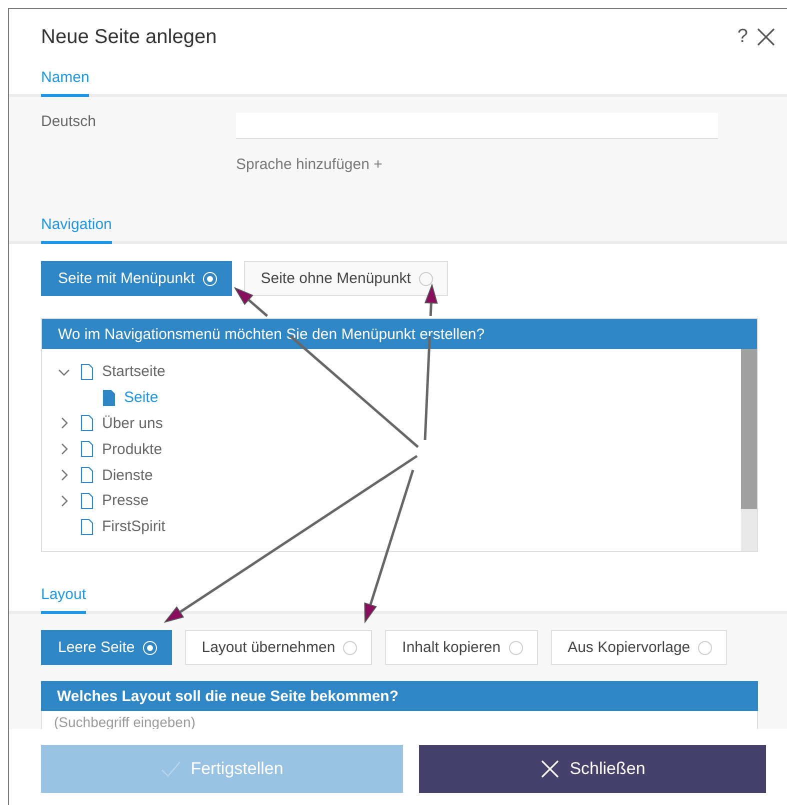 Image resolution: width=787 pixels, height=805 pixels. Describe the element at coordinates (106, 647) in the screenshot. I see `radio-option: Leere Seite` at that location.